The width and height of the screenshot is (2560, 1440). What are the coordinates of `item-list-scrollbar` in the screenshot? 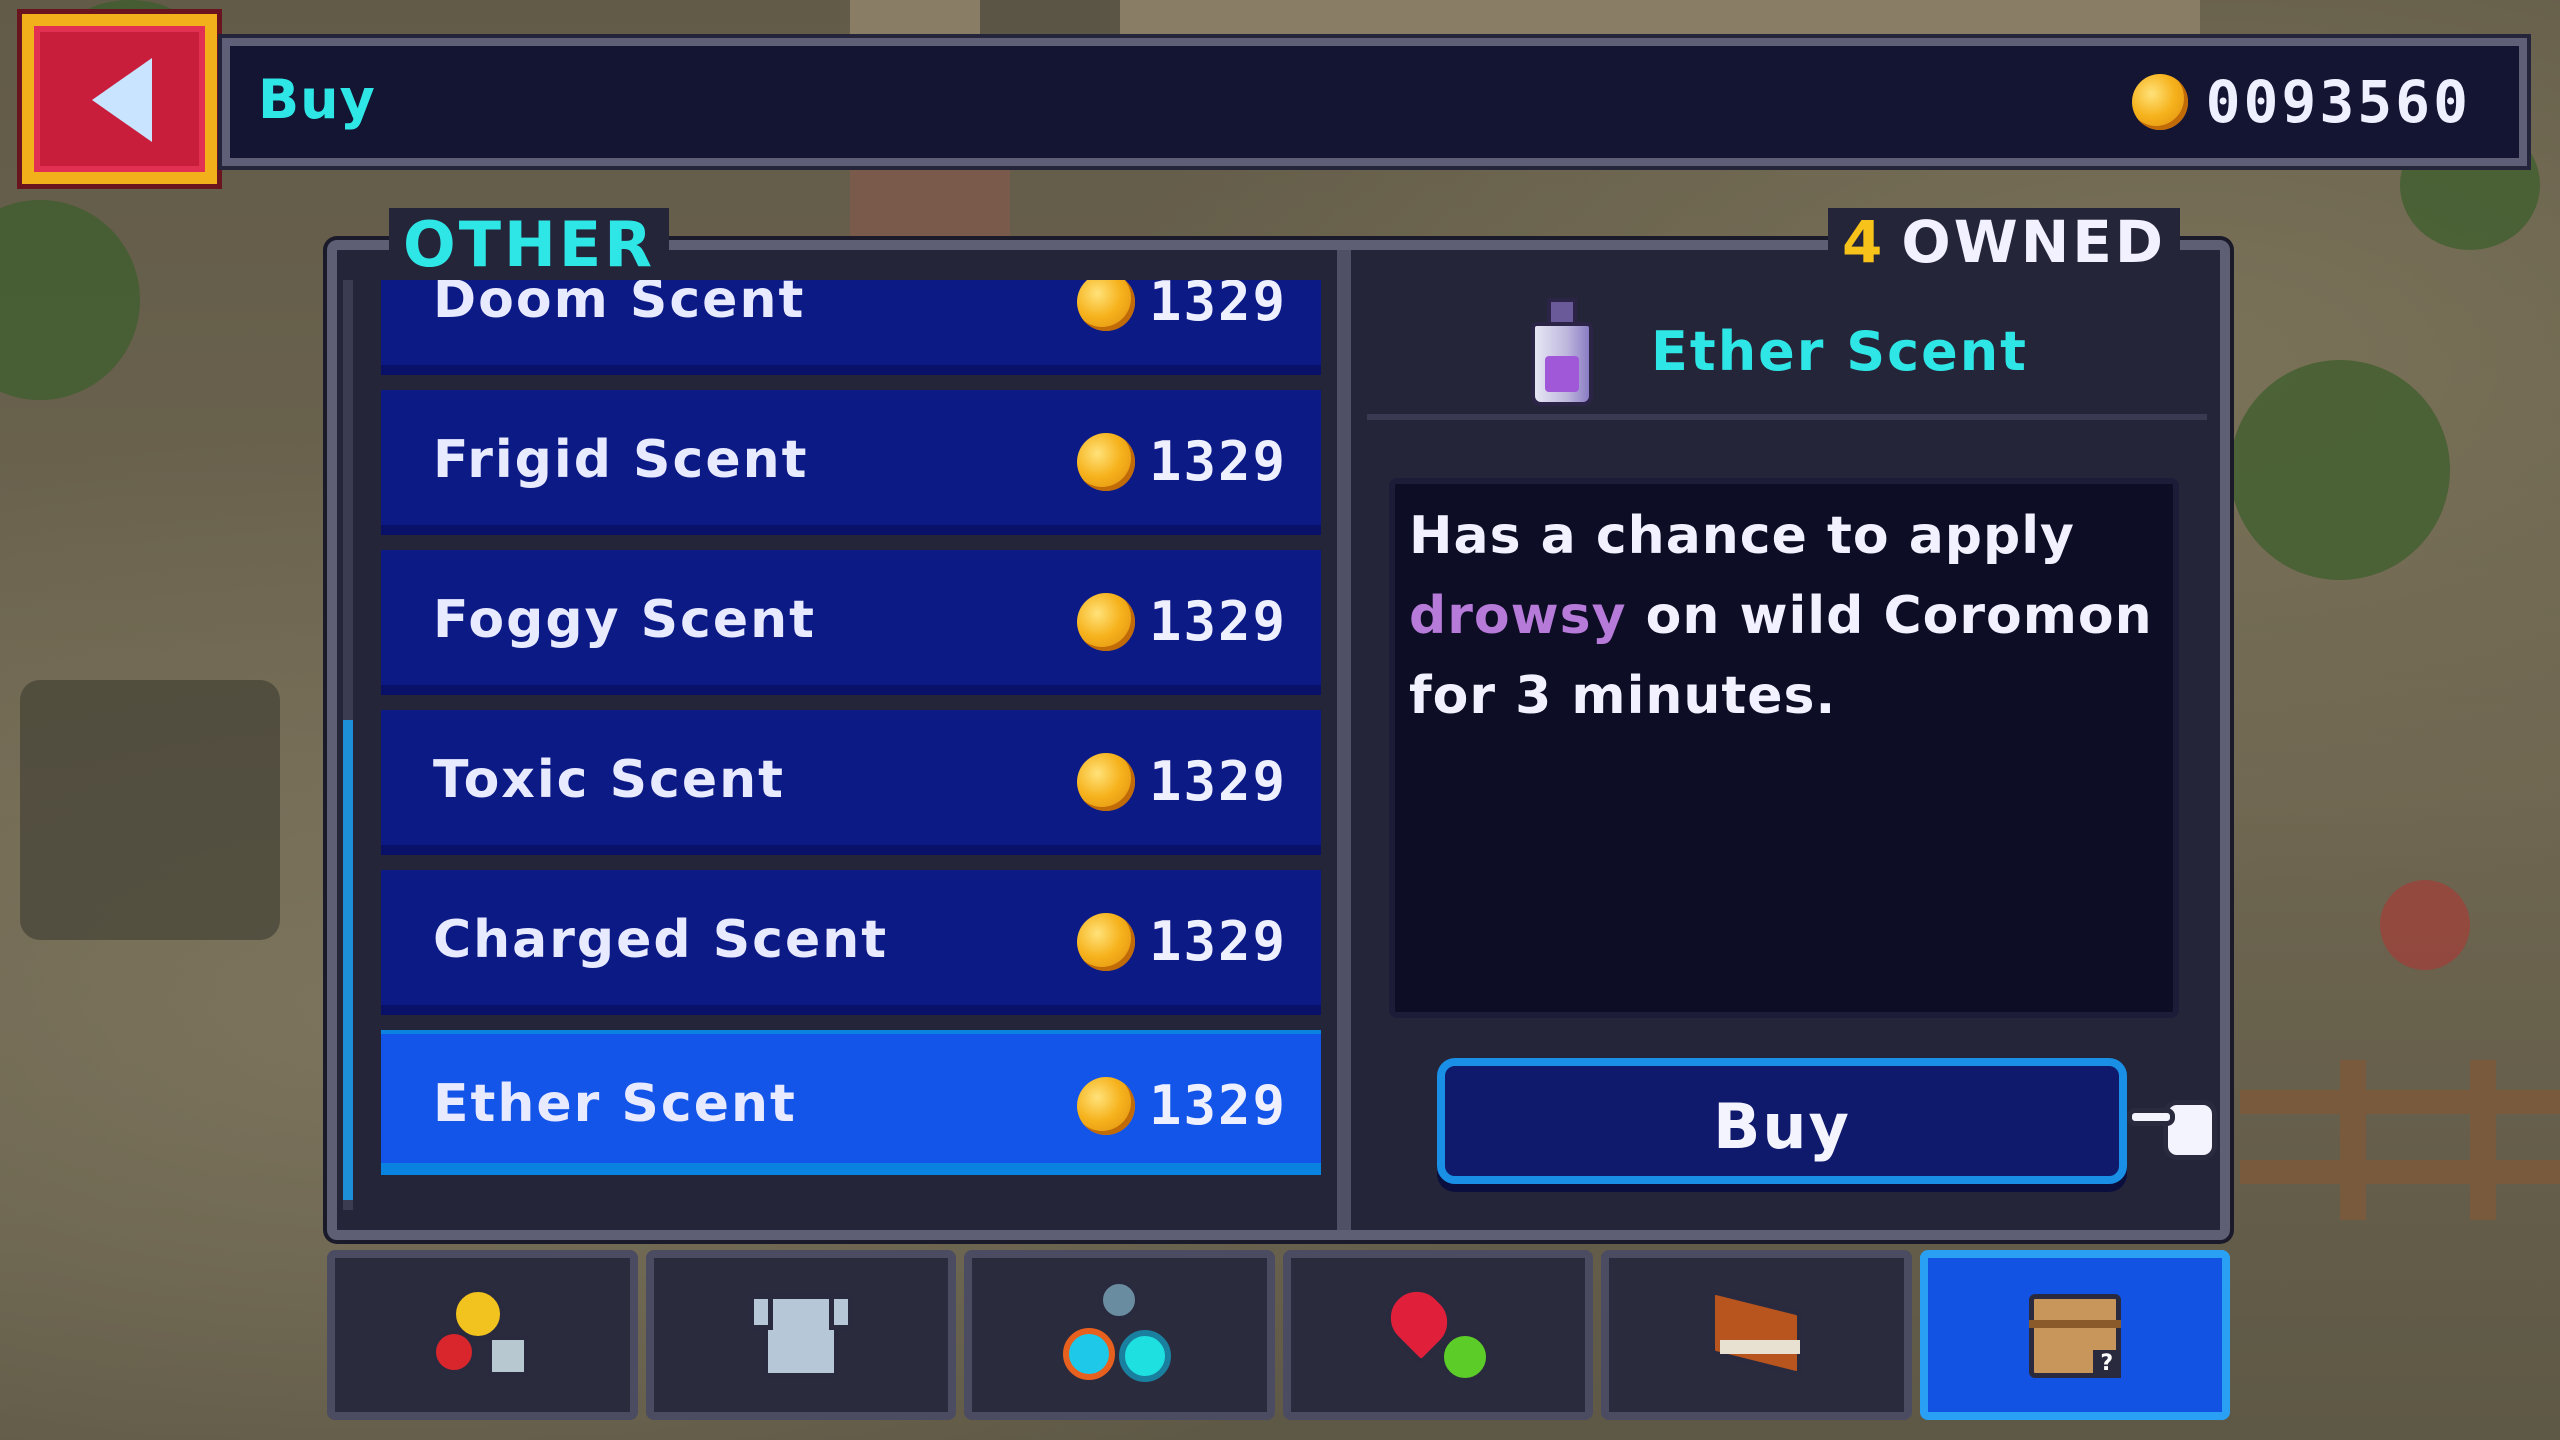 It's located at (348, 745).